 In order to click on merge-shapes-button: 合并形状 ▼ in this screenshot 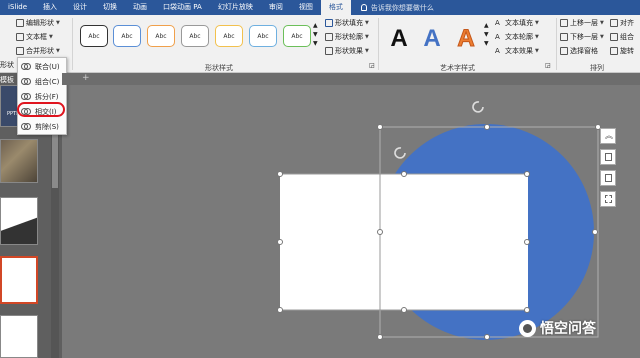, I will do `click(38, 51)`.